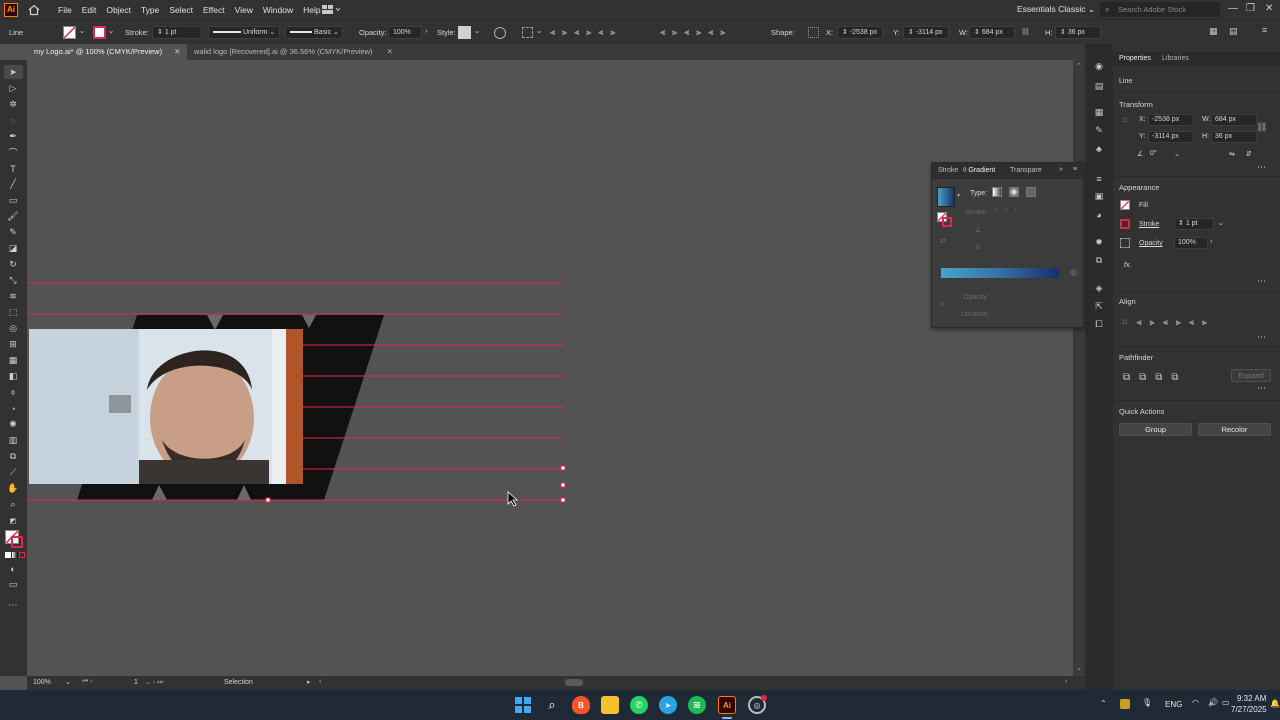  Describe the element at coordinates (13, 232) in the screenshot. I see `pencil-tool-icon: ✎` at that location.